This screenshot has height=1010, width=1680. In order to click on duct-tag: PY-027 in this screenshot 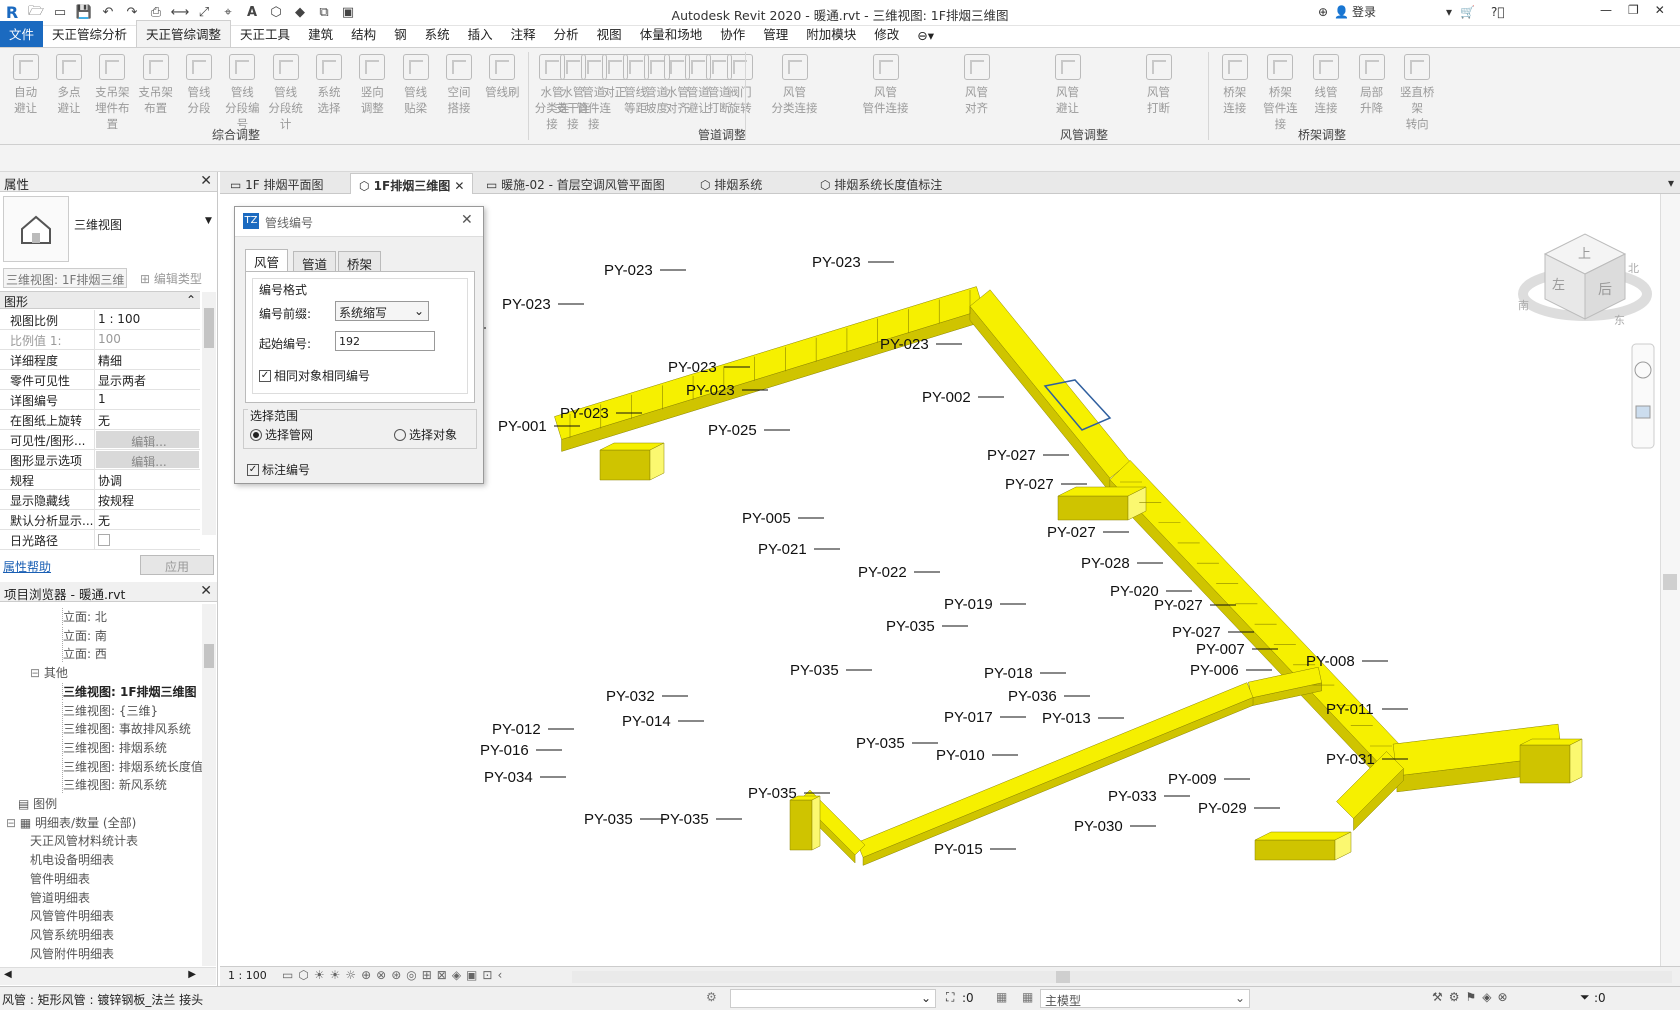, I will do `click(1028, 455)`.